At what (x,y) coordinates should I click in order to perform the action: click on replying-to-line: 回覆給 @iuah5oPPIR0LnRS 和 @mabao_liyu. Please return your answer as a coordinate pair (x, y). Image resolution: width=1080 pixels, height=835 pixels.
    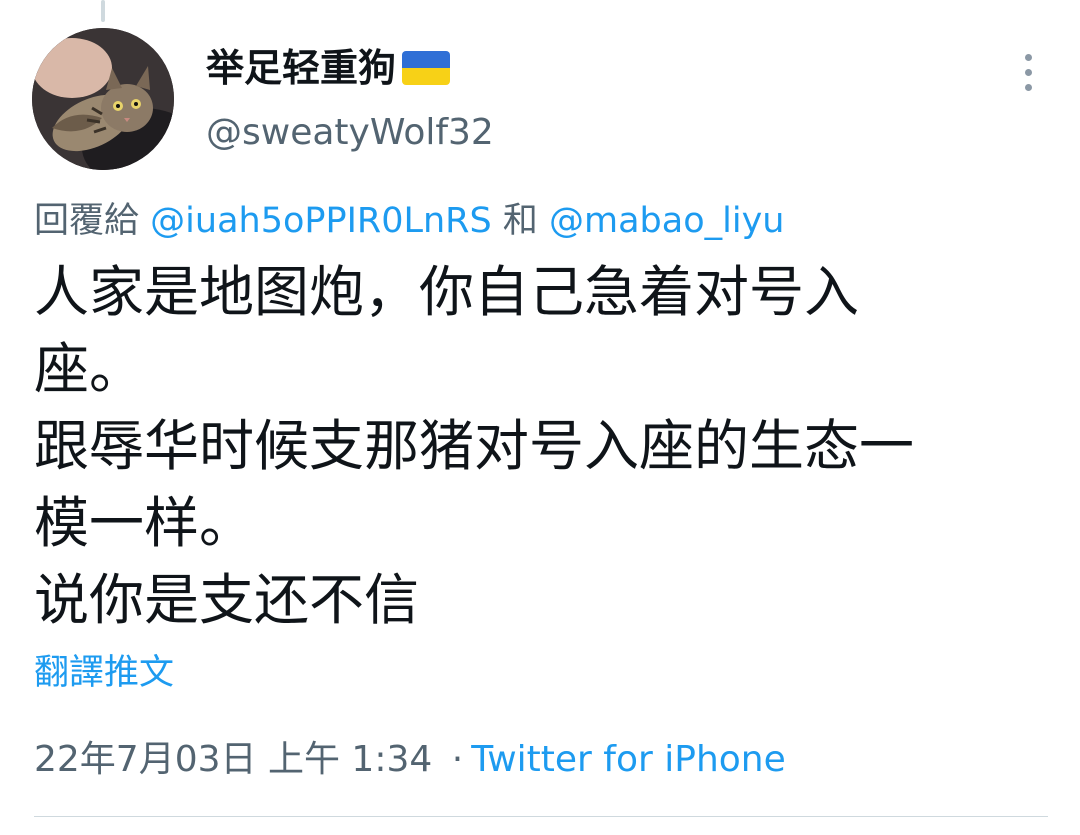
    Looking at the image, I should click on (409, 221).